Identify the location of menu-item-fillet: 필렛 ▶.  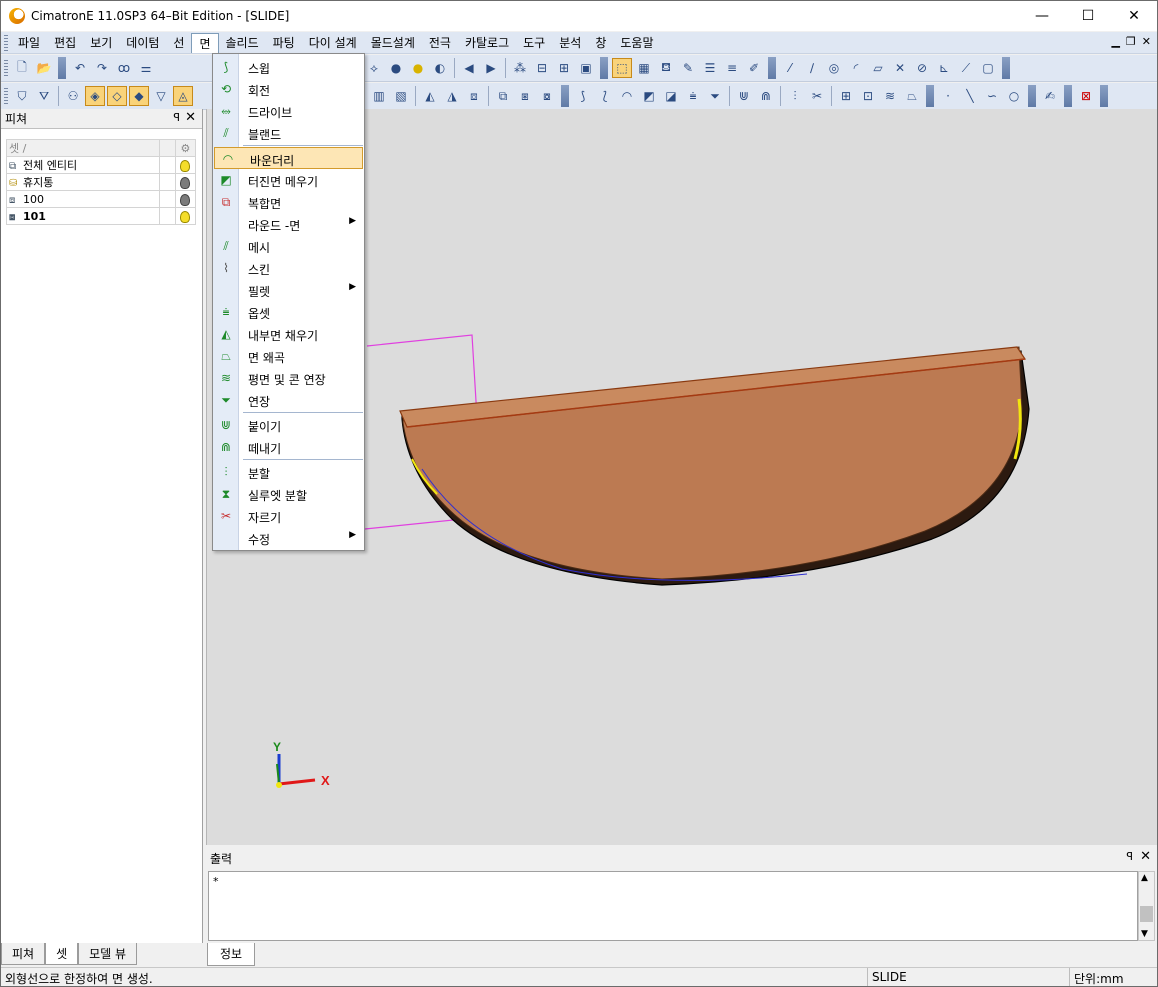
(288, 290).